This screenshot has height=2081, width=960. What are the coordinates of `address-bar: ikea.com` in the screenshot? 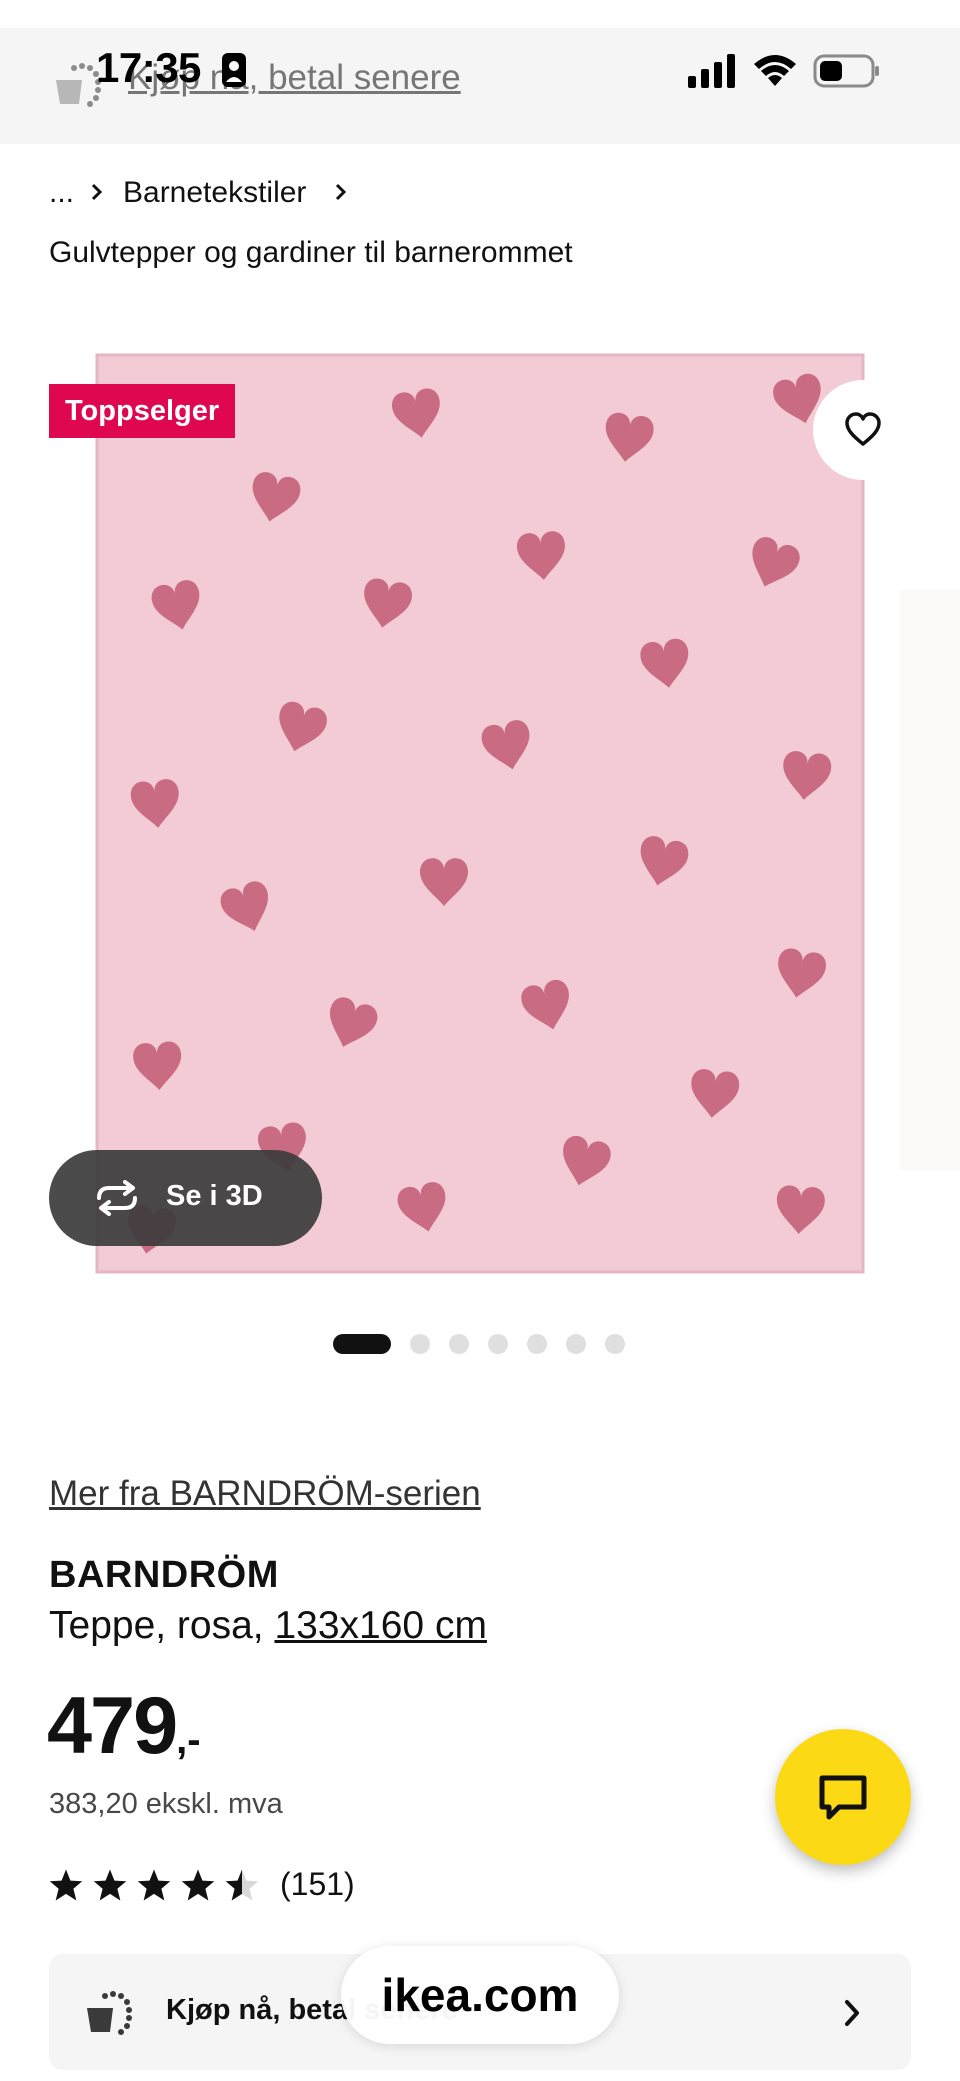 It's located at (480, 1995).